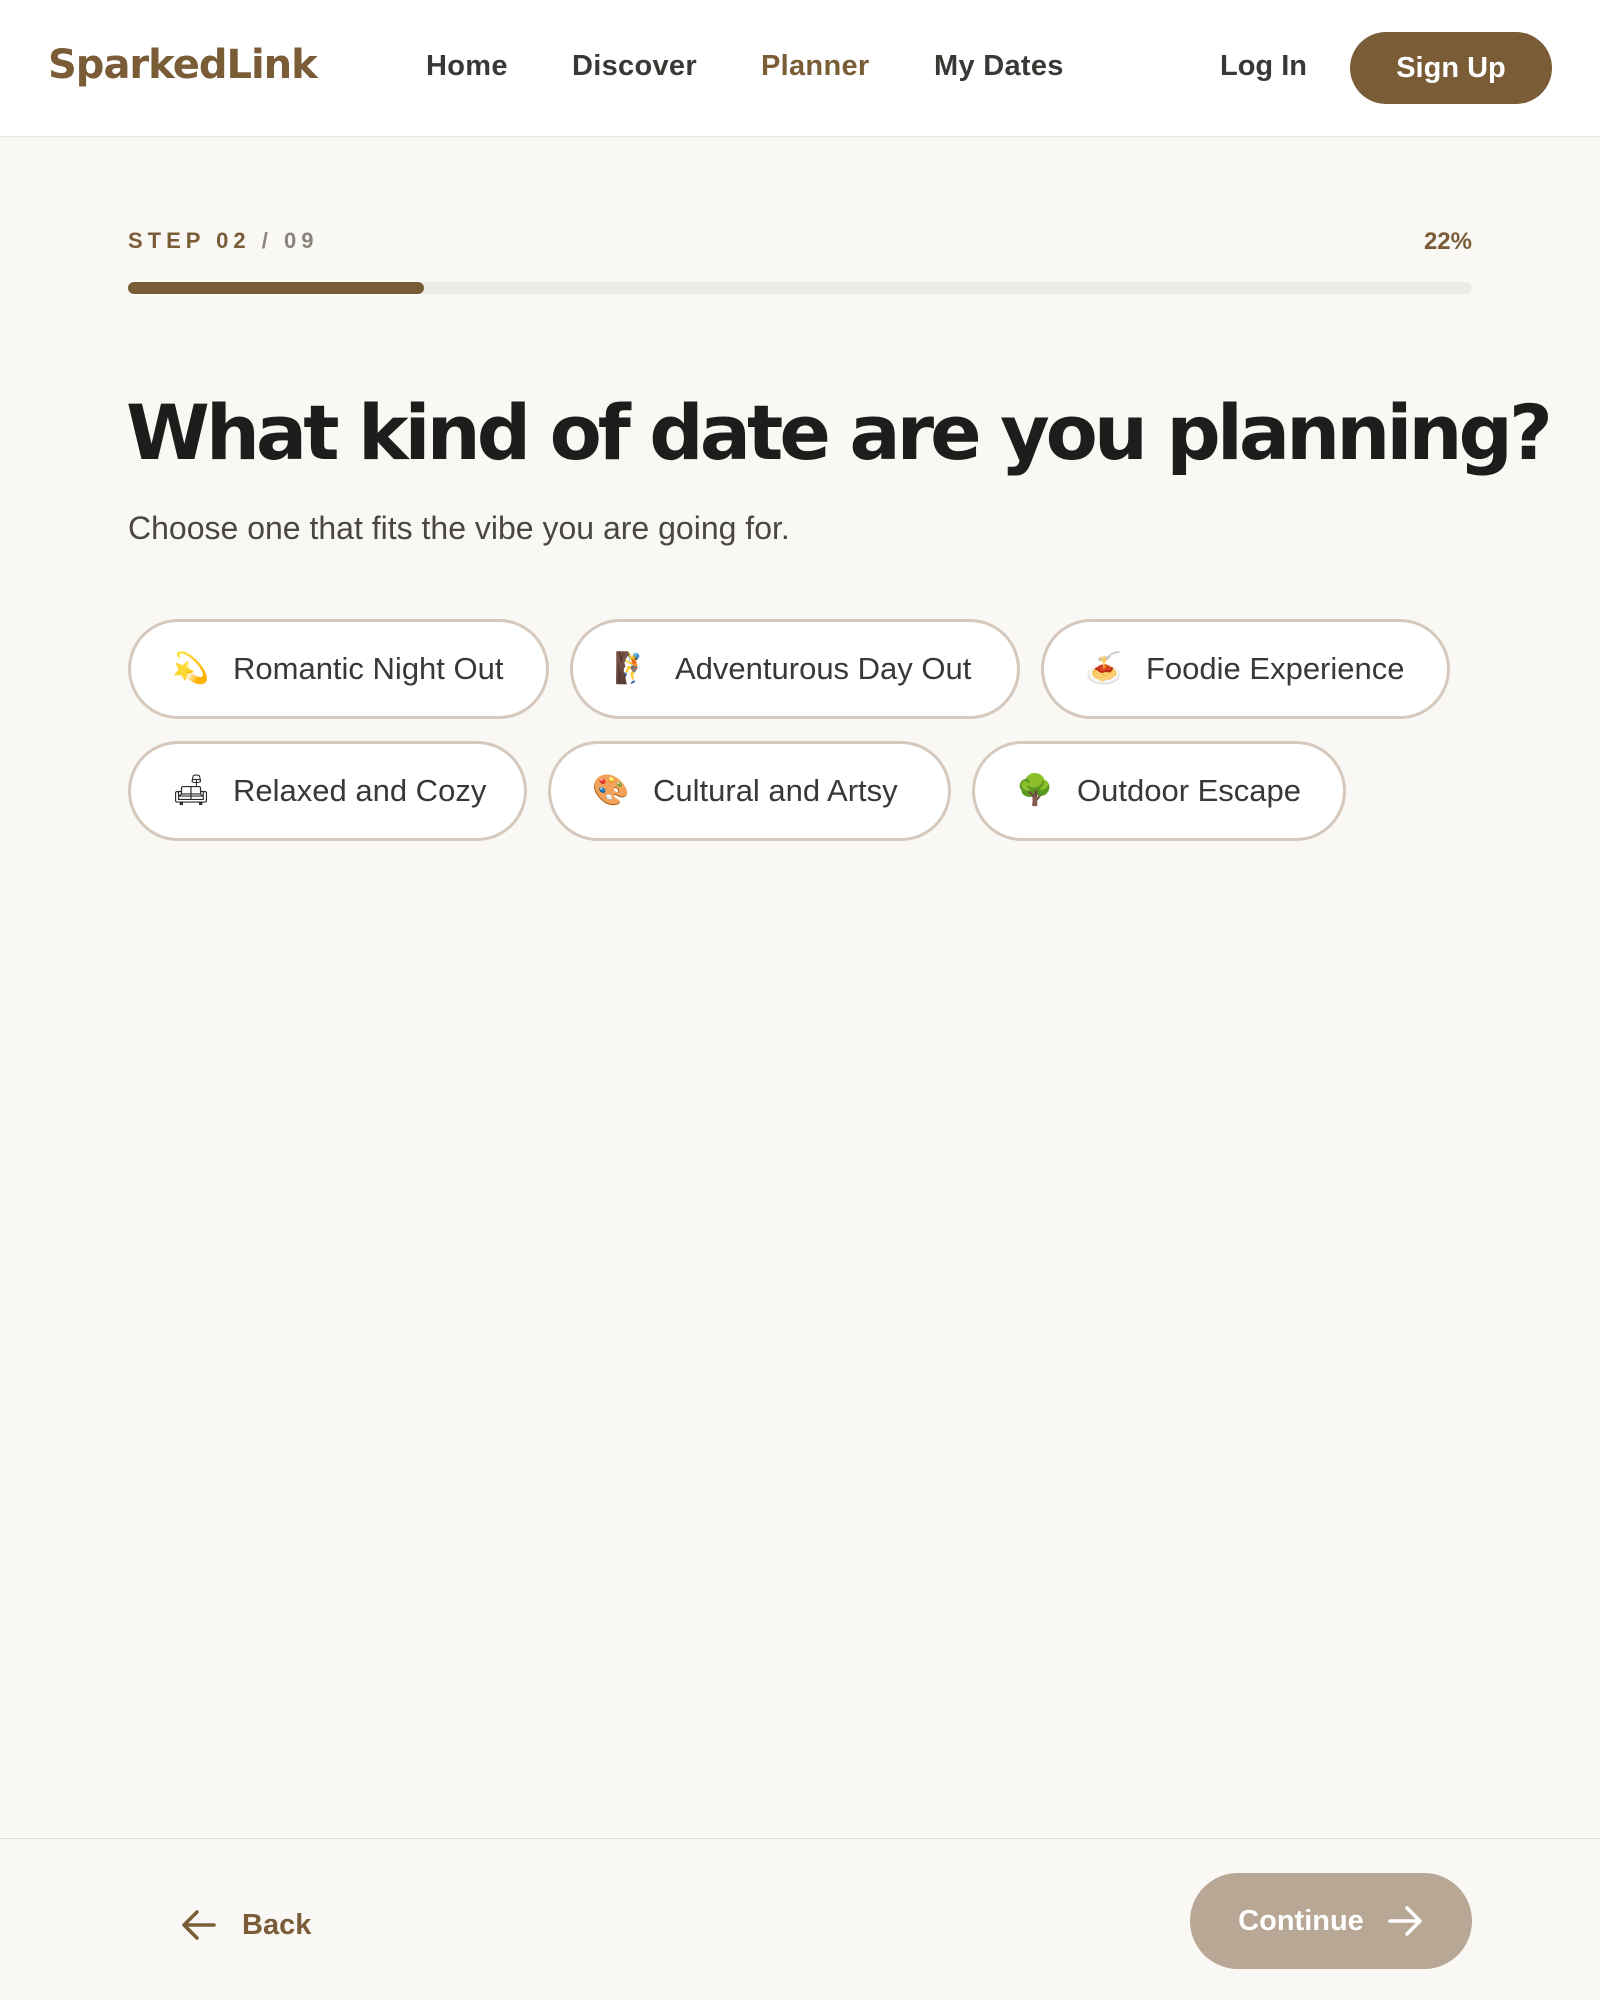 The width and height of the screenshot is (1600, 2000). Describe the element at coordinates (277, 1924) in the screenshot. I see `back-label: Back` at that location.